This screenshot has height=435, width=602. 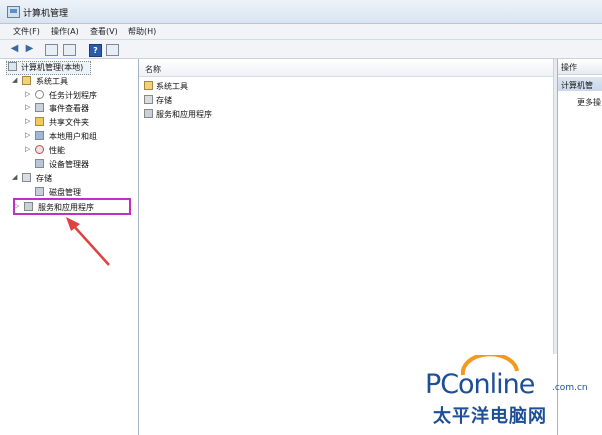 I want to click on clock-icon, so click(x=39, y=94).